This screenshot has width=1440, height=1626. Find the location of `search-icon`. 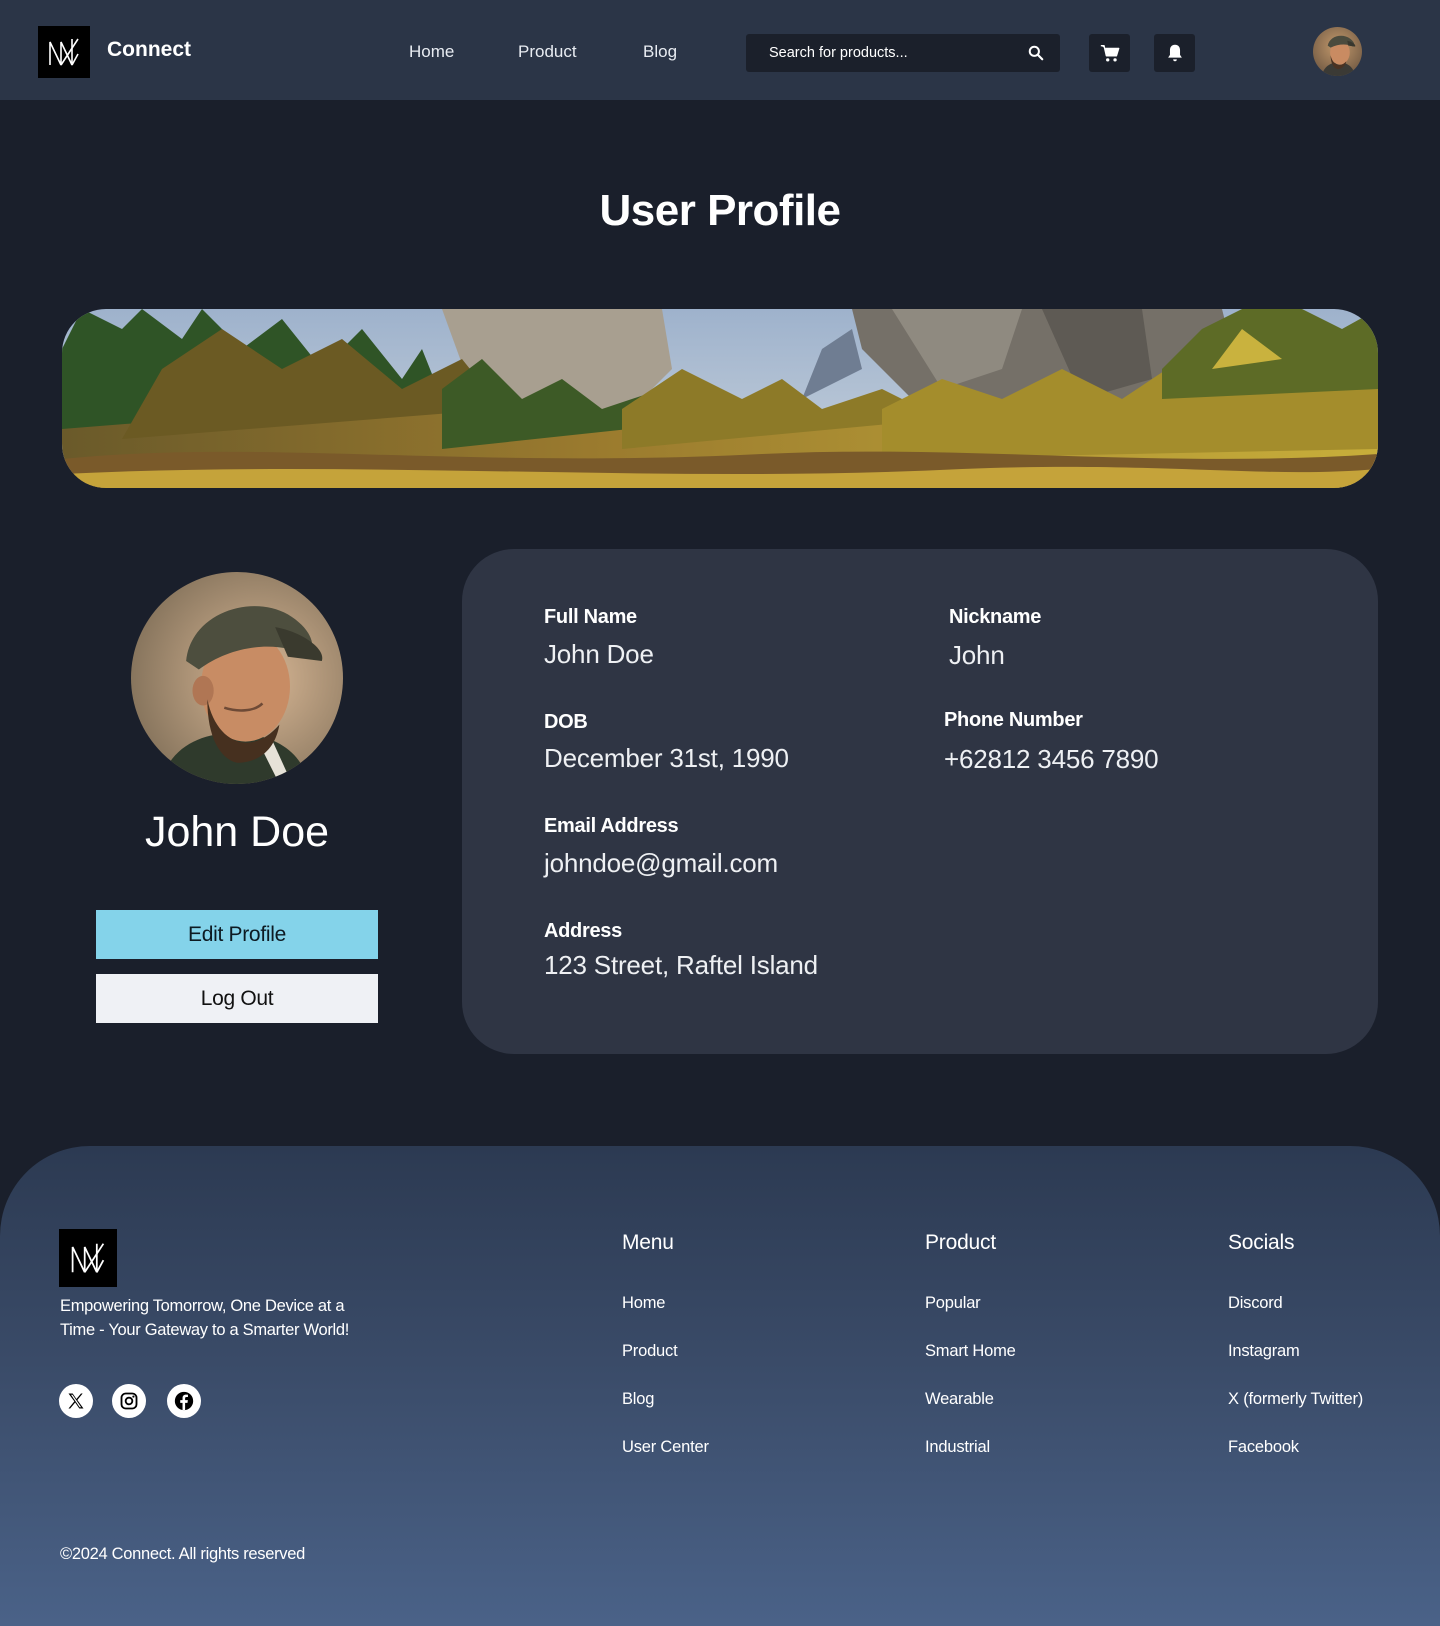

search-icon is located at coordinates (1036, 53).